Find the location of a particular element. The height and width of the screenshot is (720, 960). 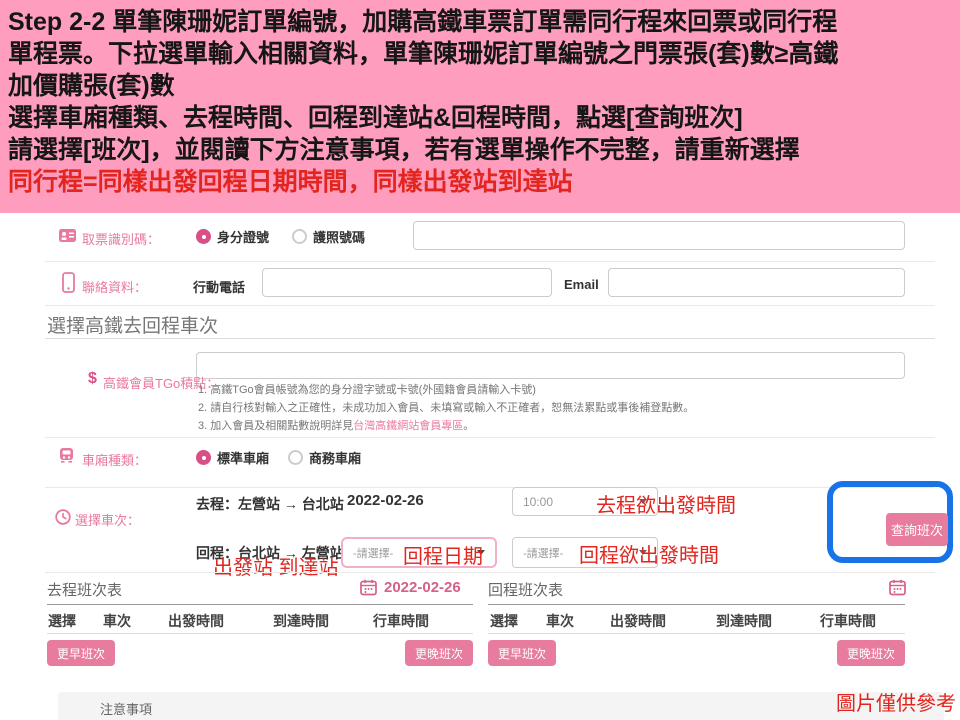

mobile-phone-label: 行動電話 is located at coordinates (219, 287).